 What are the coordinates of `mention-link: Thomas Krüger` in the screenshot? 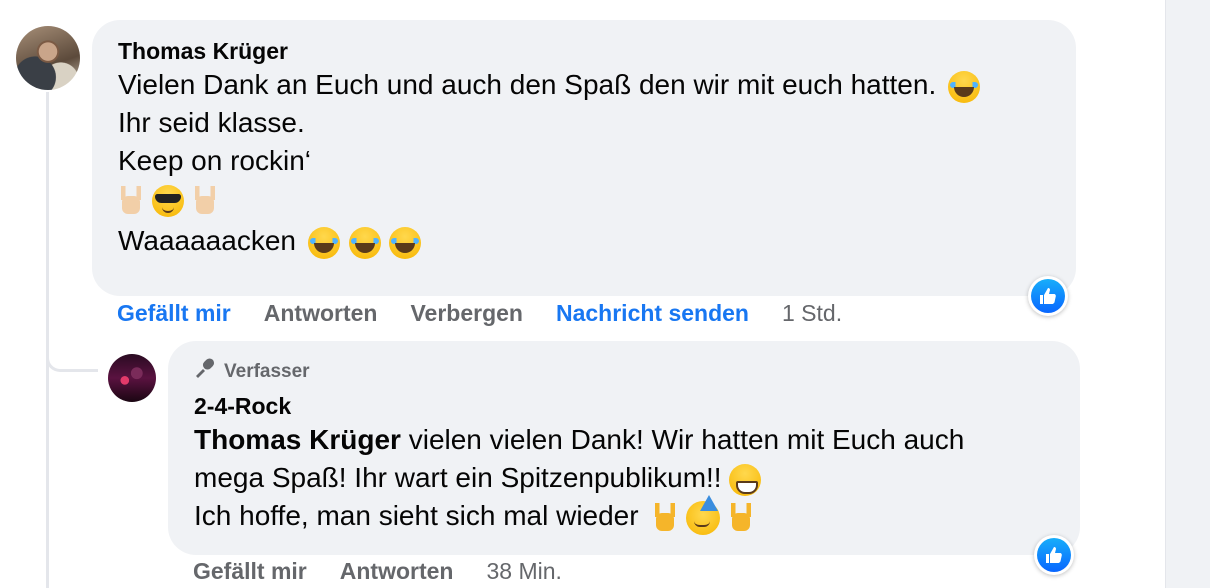 It's located at (297, 439).